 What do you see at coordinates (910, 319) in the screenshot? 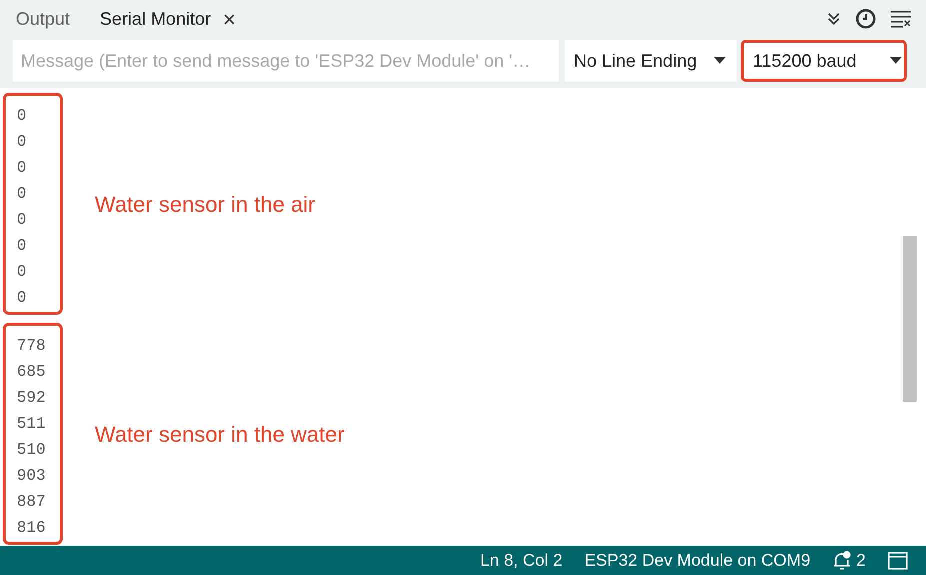
I see `scrollbar` at bounding box center [910, 319].